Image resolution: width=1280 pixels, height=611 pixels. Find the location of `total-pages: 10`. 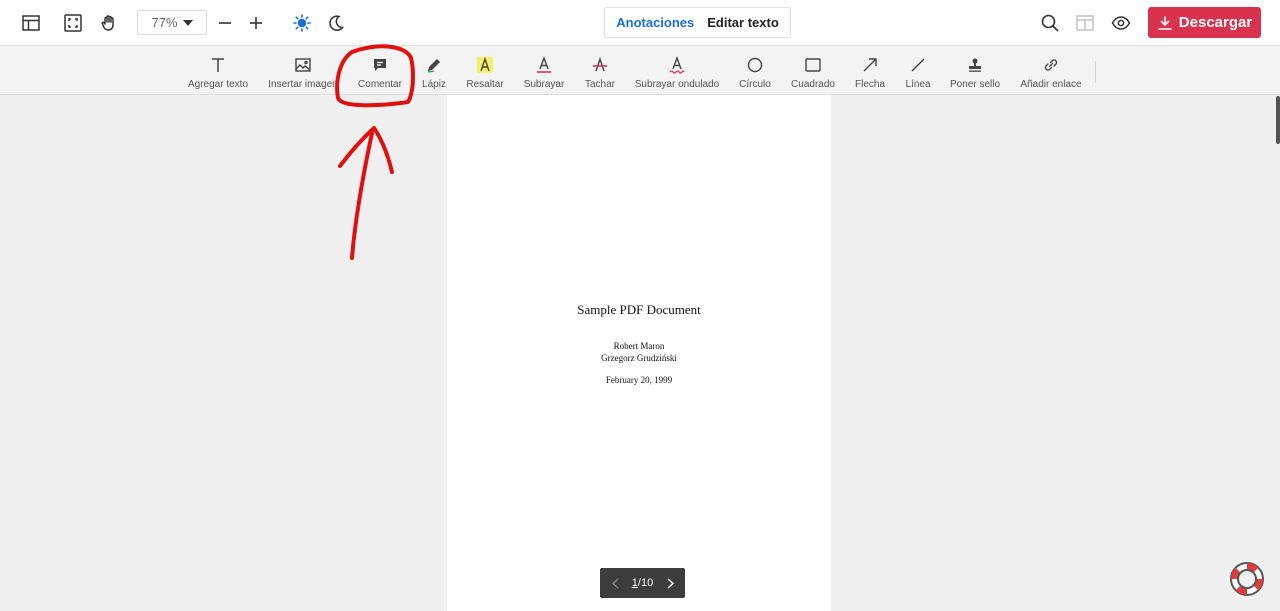

total-pages: 10 is located at coordinates (647, 583).